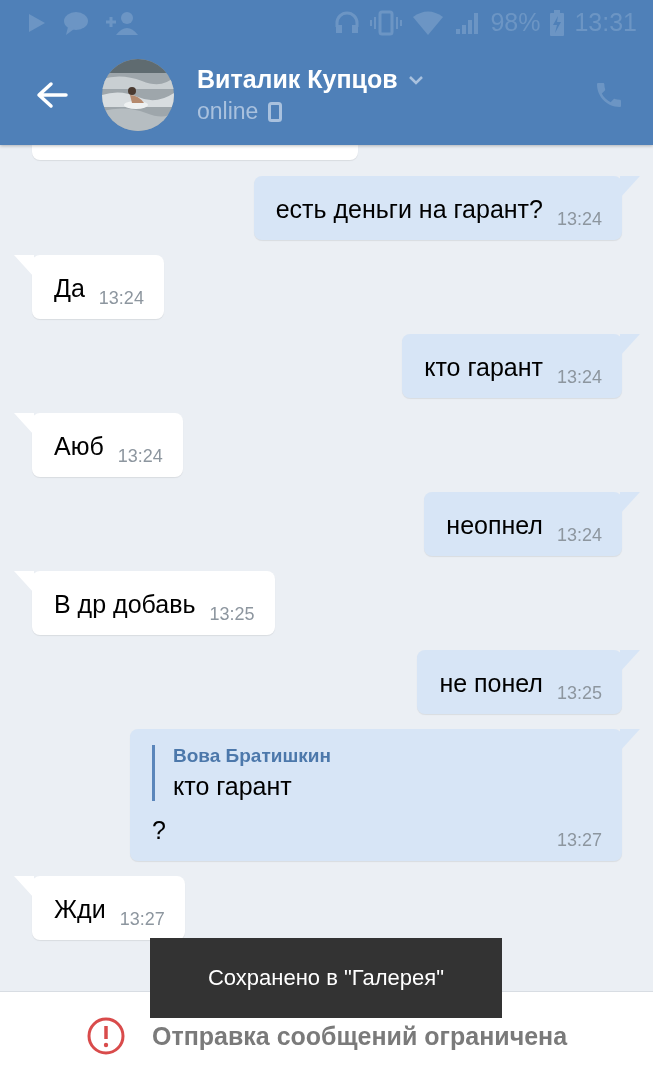 The width and height of the screenshot is (653, 1080). What do you see at coordinates (80, 909) in the screenshot?
I see `message-text: Жди` at bounding box center [80, 909].